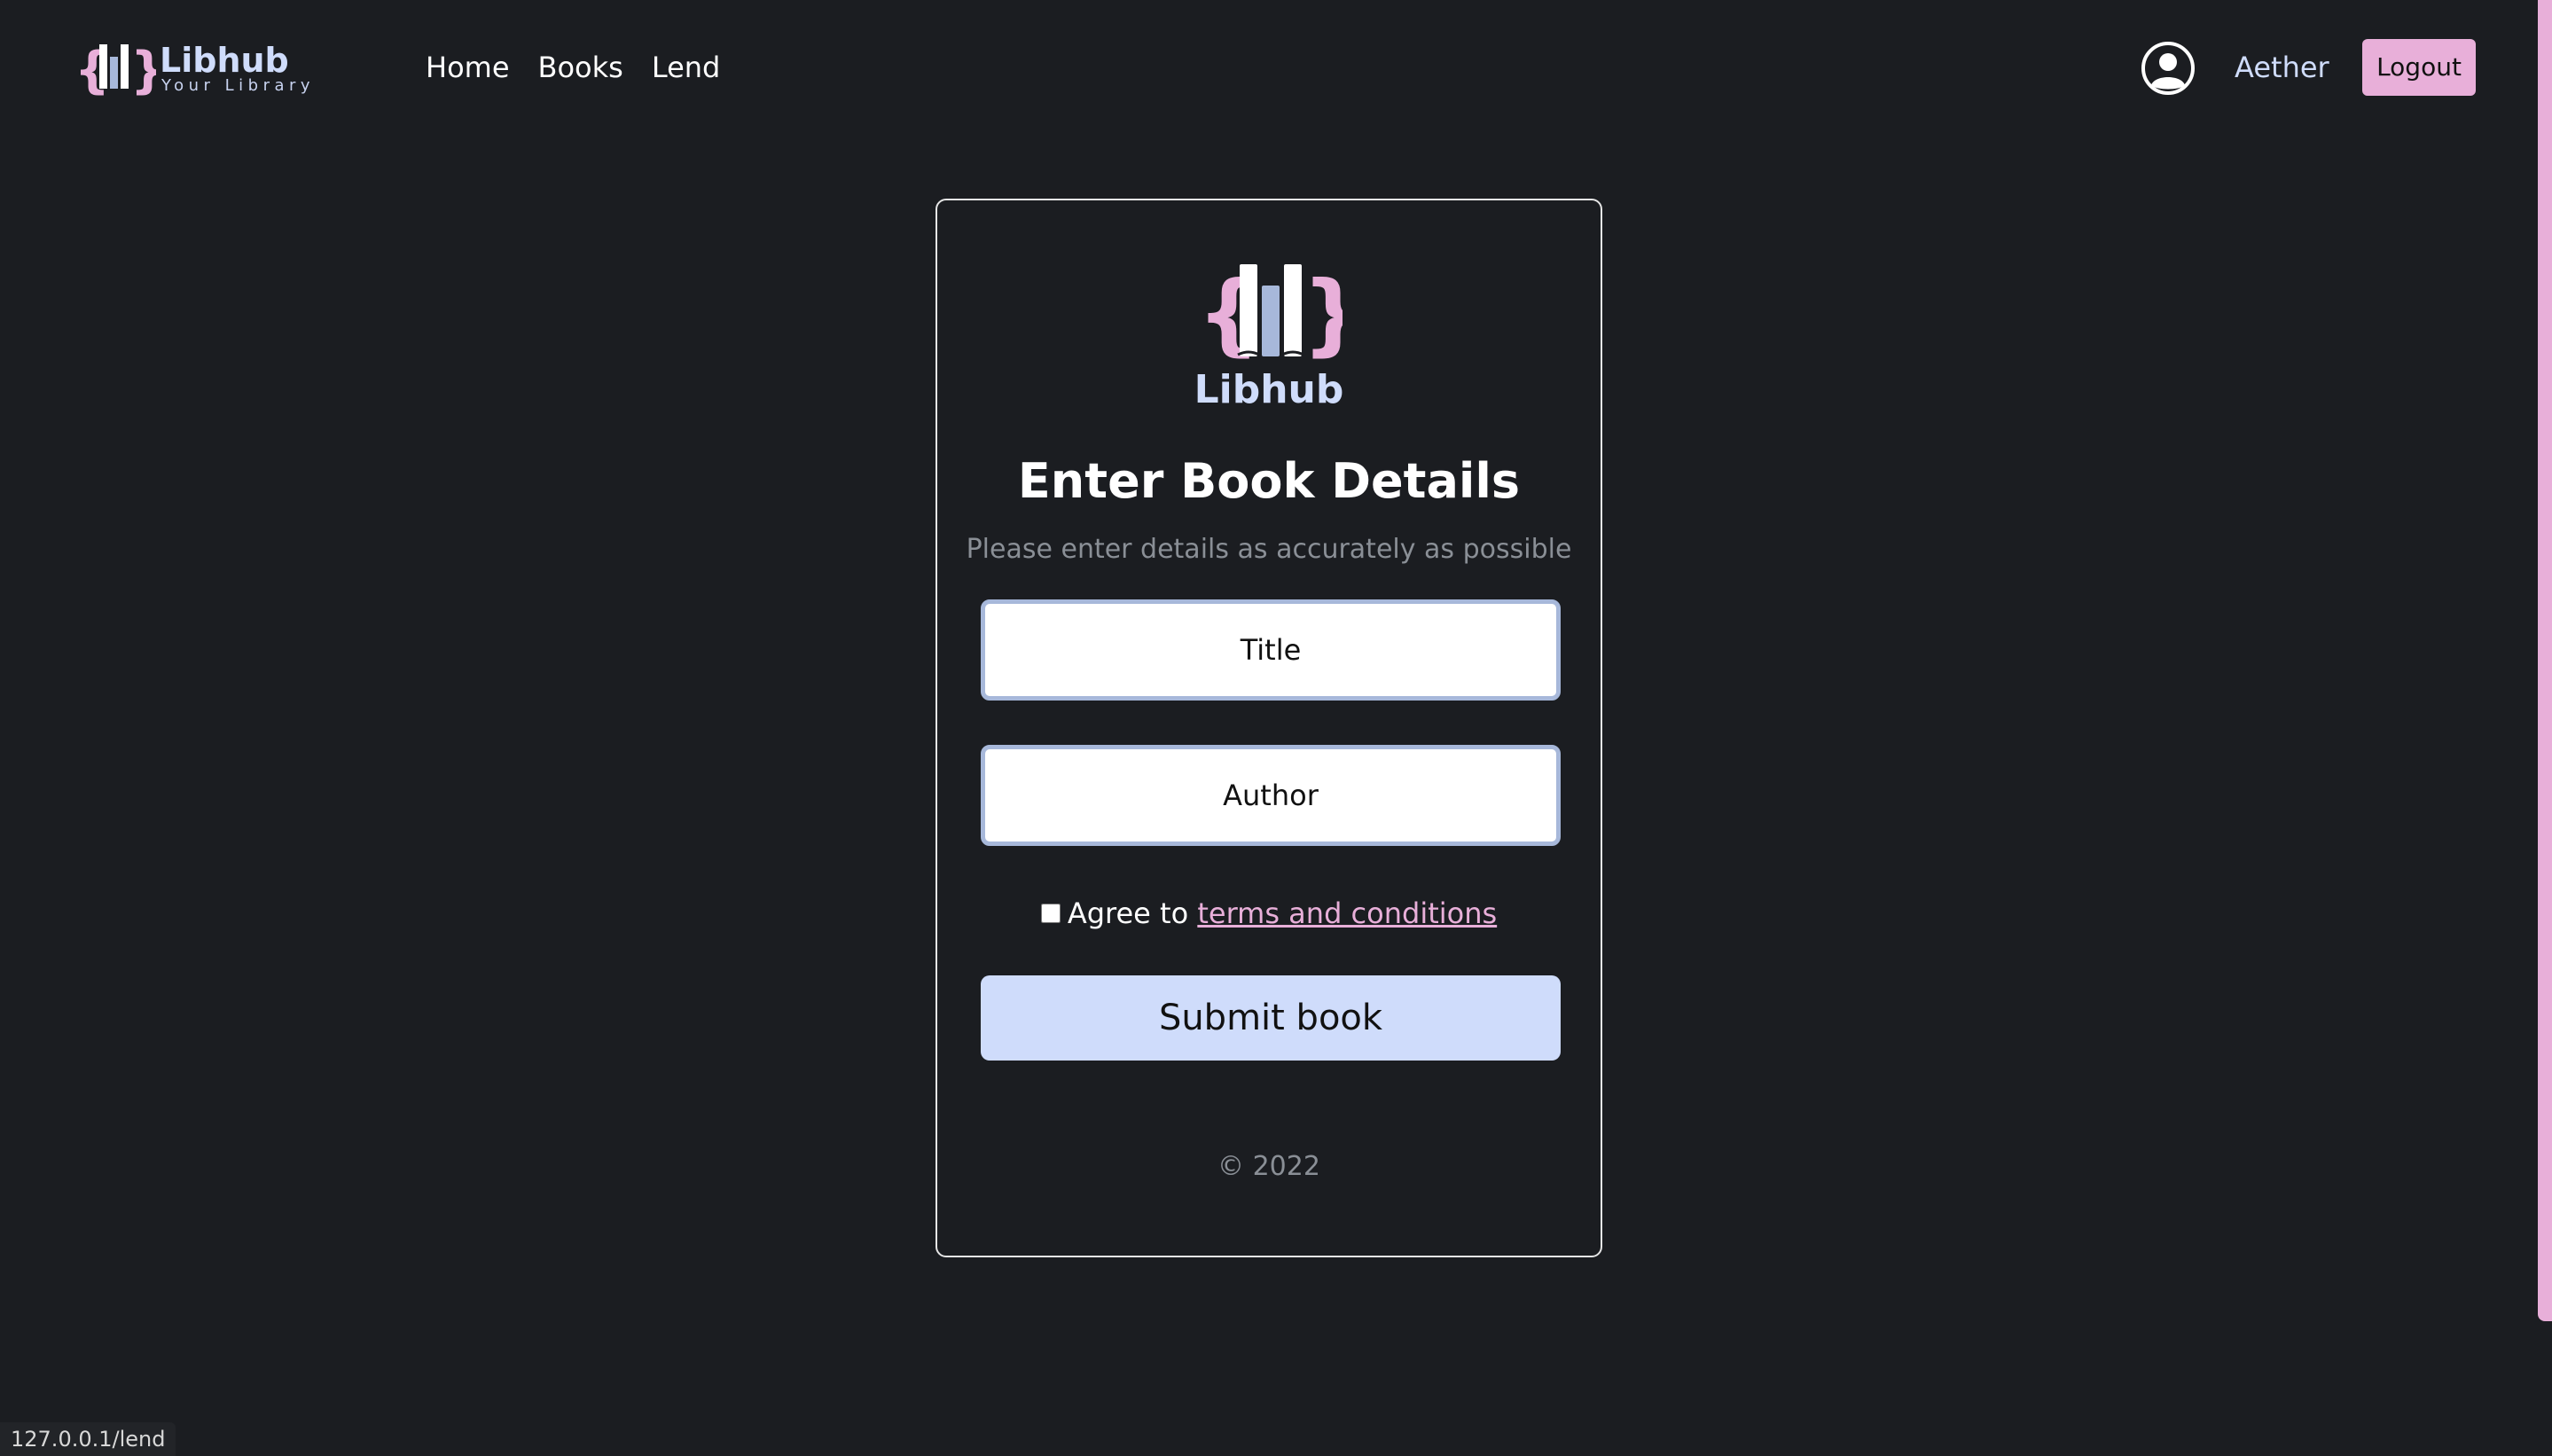  I want to click on nav-link-home: Home, so click(468, 67).